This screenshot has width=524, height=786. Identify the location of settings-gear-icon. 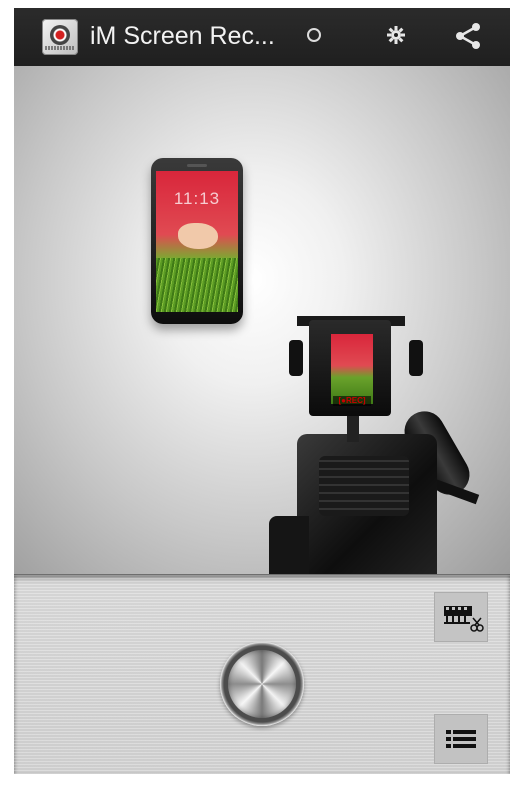
(396, 35).